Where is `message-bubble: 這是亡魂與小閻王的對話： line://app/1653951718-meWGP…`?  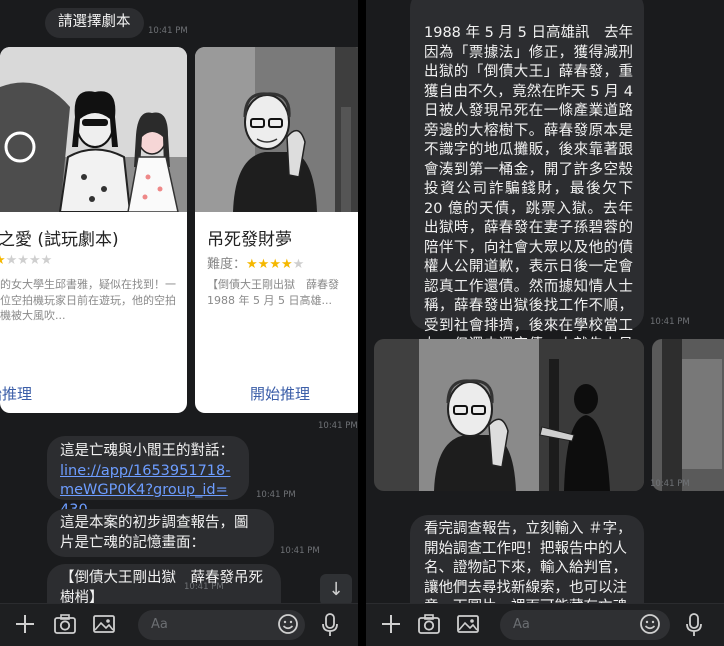 message-bubble: 這是亡魂與小閻王的對話： line://app/1653951718-meWGP… is located at coordinates (148, 477).